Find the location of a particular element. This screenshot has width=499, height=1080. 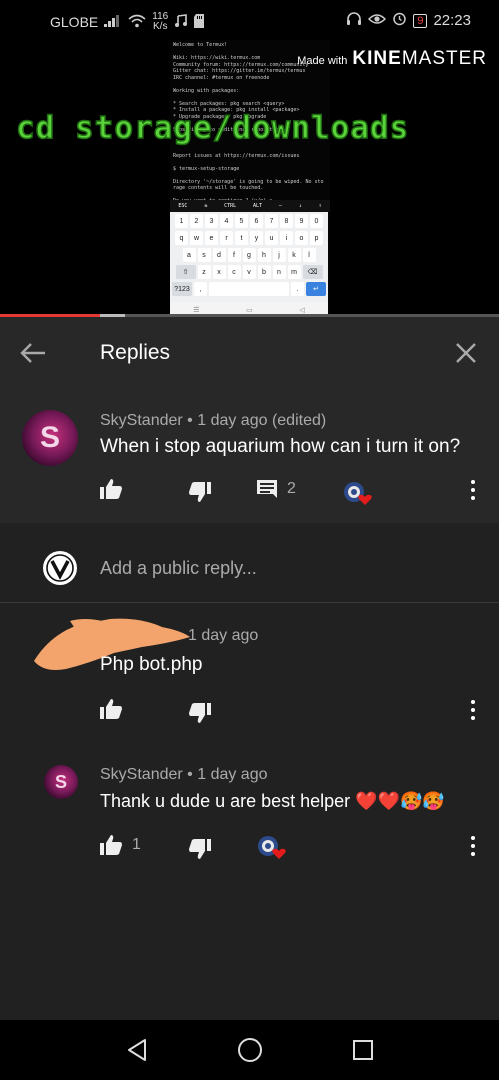

keyboard-key: d is located at coordinates (219, 255).